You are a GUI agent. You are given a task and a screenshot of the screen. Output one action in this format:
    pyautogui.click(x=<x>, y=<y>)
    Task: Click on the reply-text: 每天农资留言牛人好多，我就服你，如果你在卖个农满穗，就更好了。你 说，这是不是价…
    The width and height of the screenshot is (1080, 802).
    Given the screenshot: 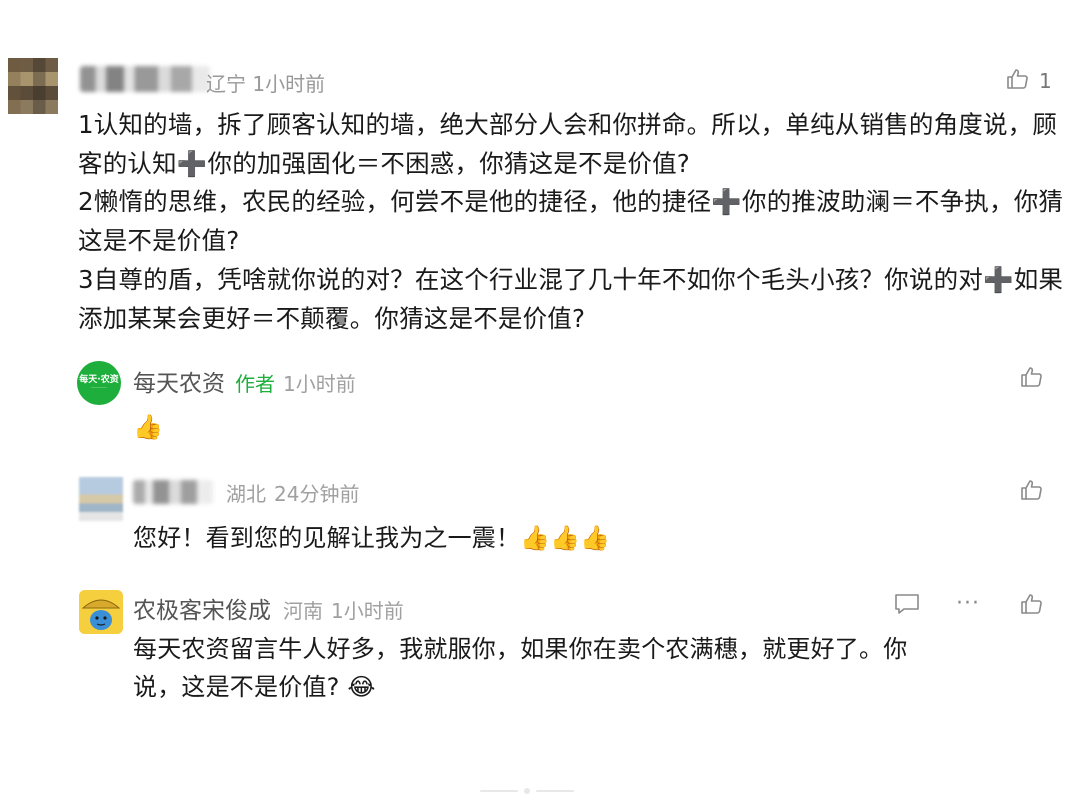 What is the action you would take?
    pyautogui.click(x=583, y=668)
    